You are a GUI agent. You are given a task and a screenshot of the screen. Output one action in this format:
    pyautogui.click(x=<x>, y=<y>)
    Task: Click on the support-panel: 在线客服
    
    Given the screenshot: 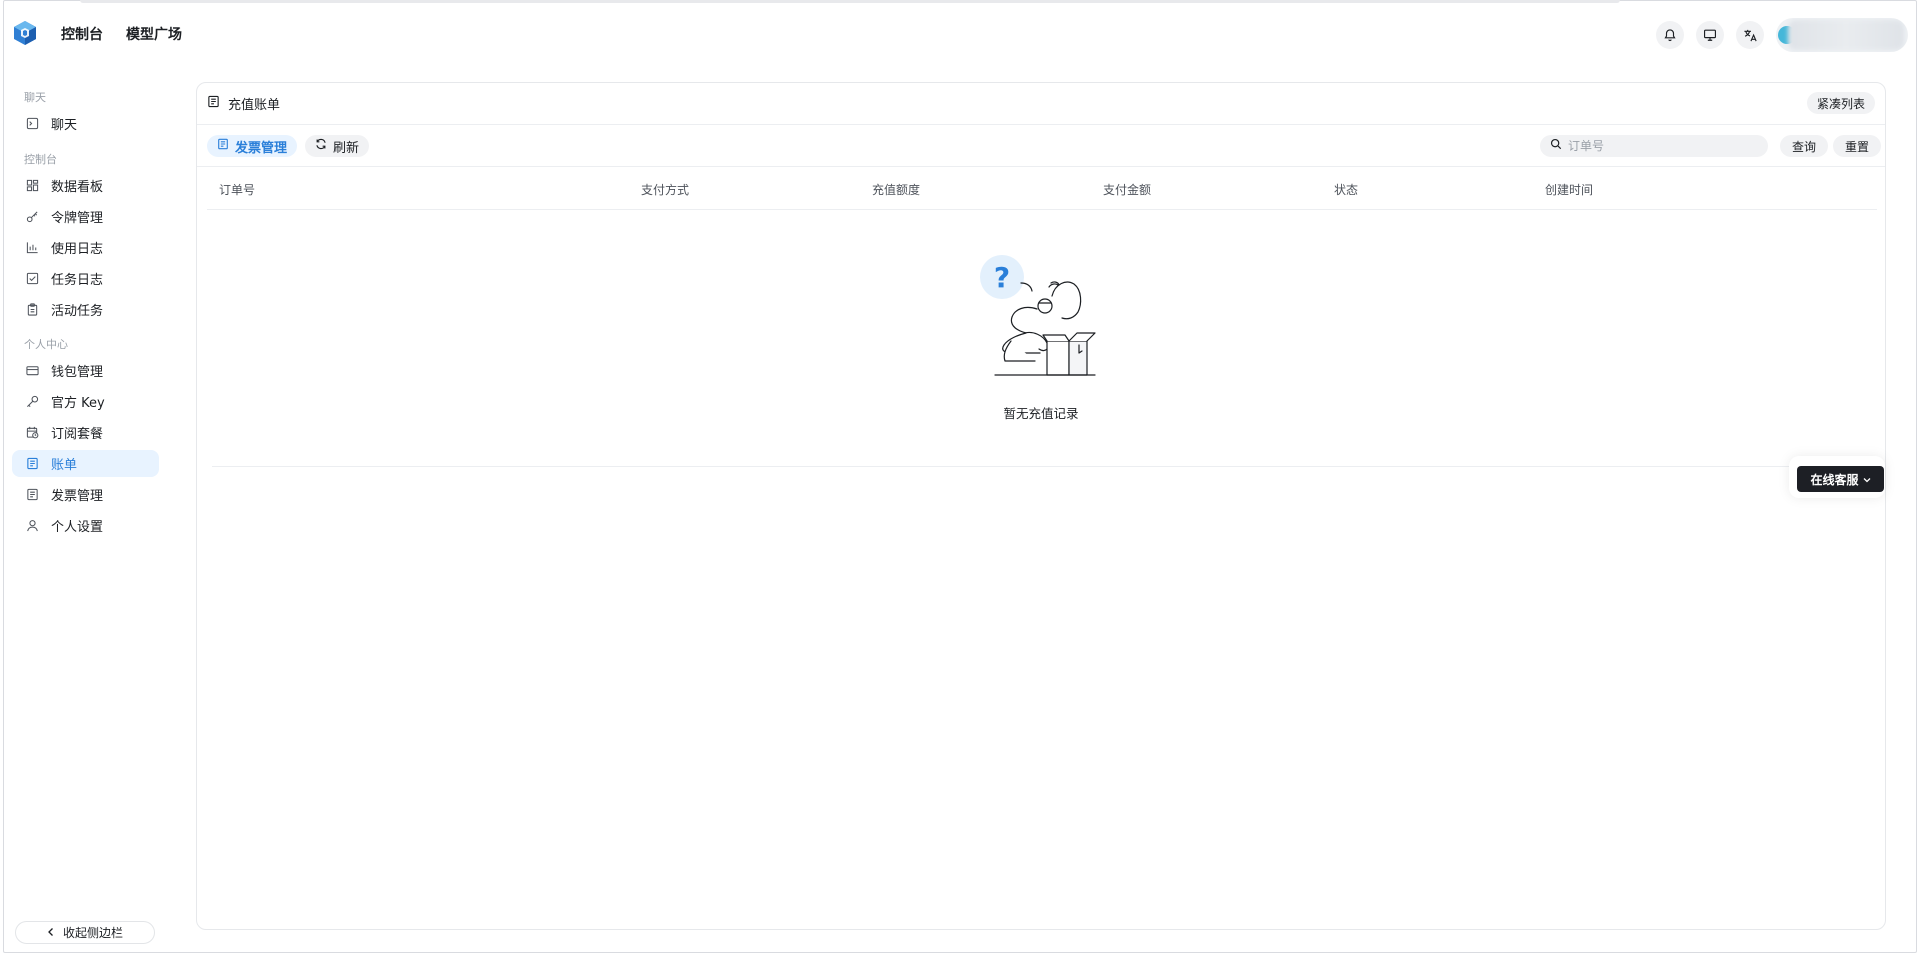 What is the action you would take?
    pyautogui.click(x=1837, y=477)
    